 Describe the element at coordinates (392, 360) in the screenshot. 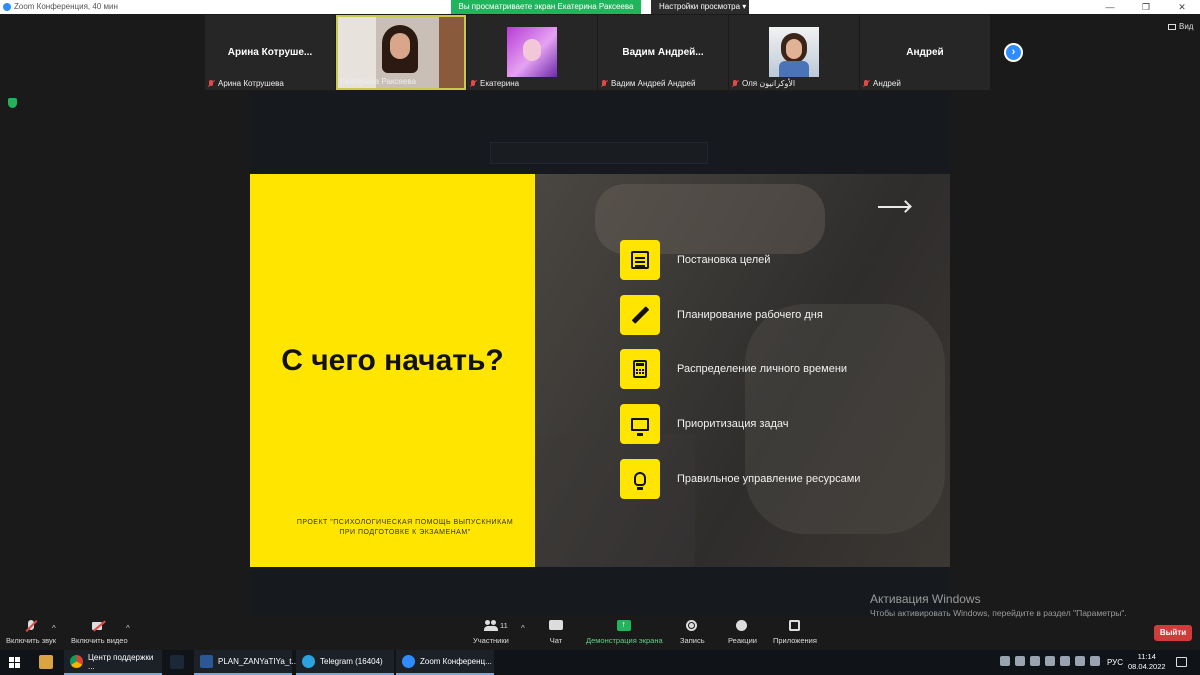

I see `slide-title: С чего начать?` at that location.